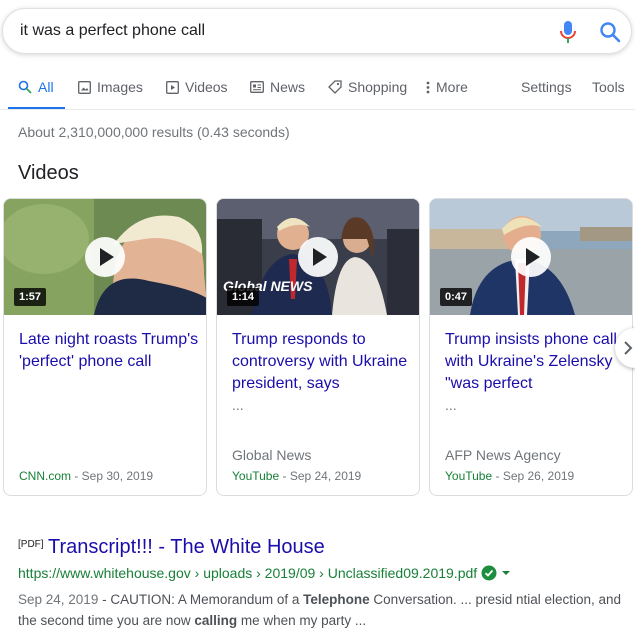 Image resolution: width=635 pixels, height=630 pixels. What do you see at coordinates (428, 87) in the screenshot?
I see `more-vertical-icon` at bounding box center [428, 87].